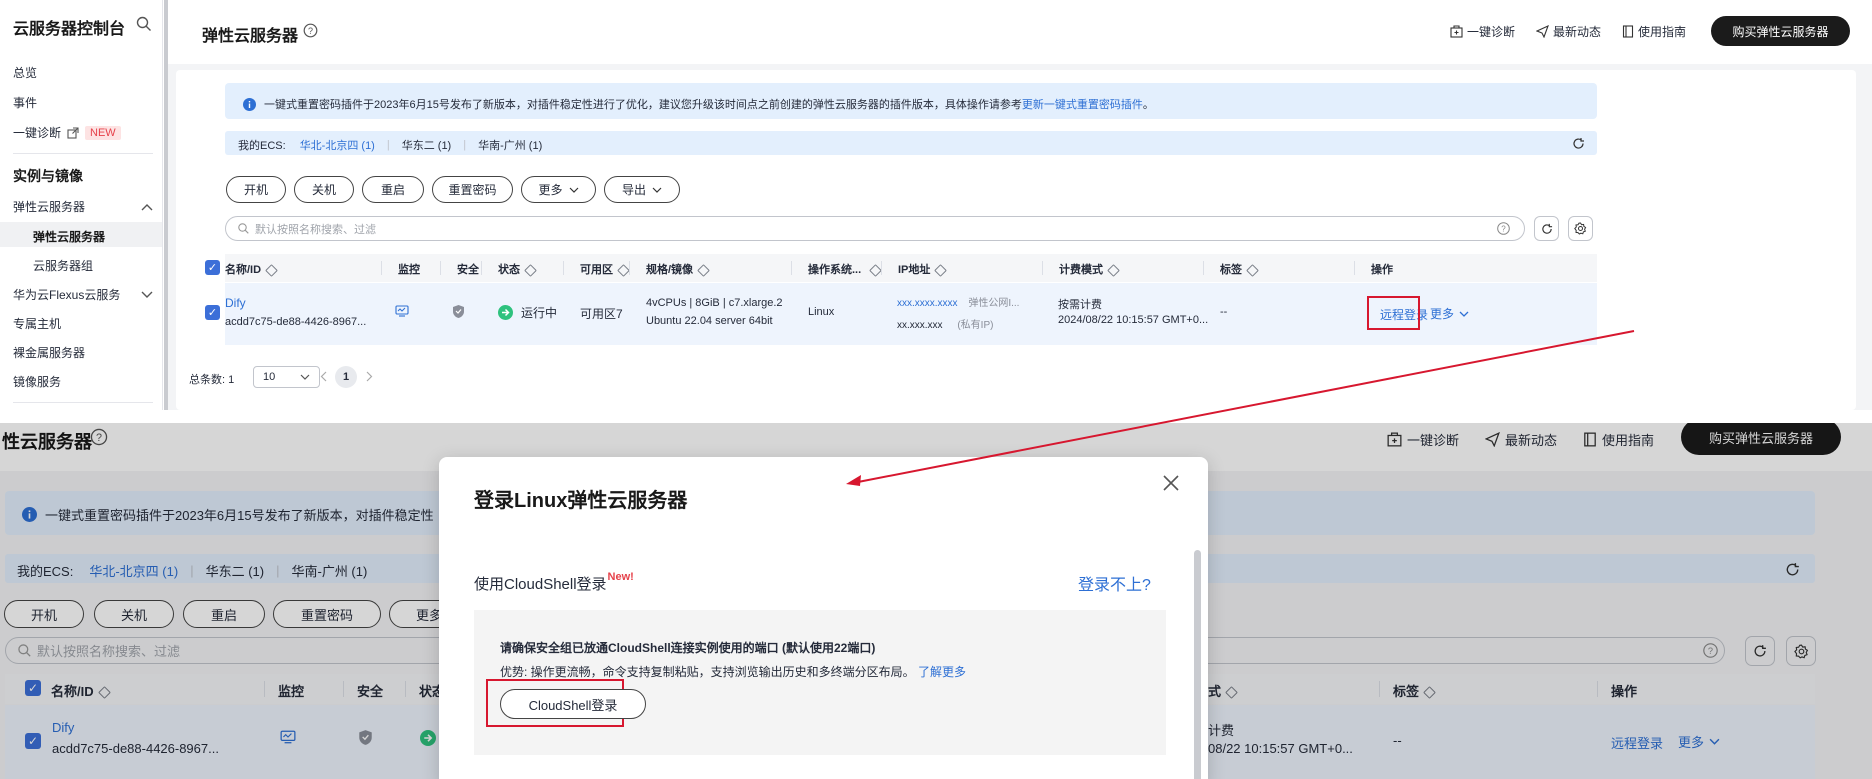 The height and width of the screenshot is (779, 1872). Describe the element at coordinates (472, 189) in the screenshot. I see `reset-password-button: 重置密码` at that location.